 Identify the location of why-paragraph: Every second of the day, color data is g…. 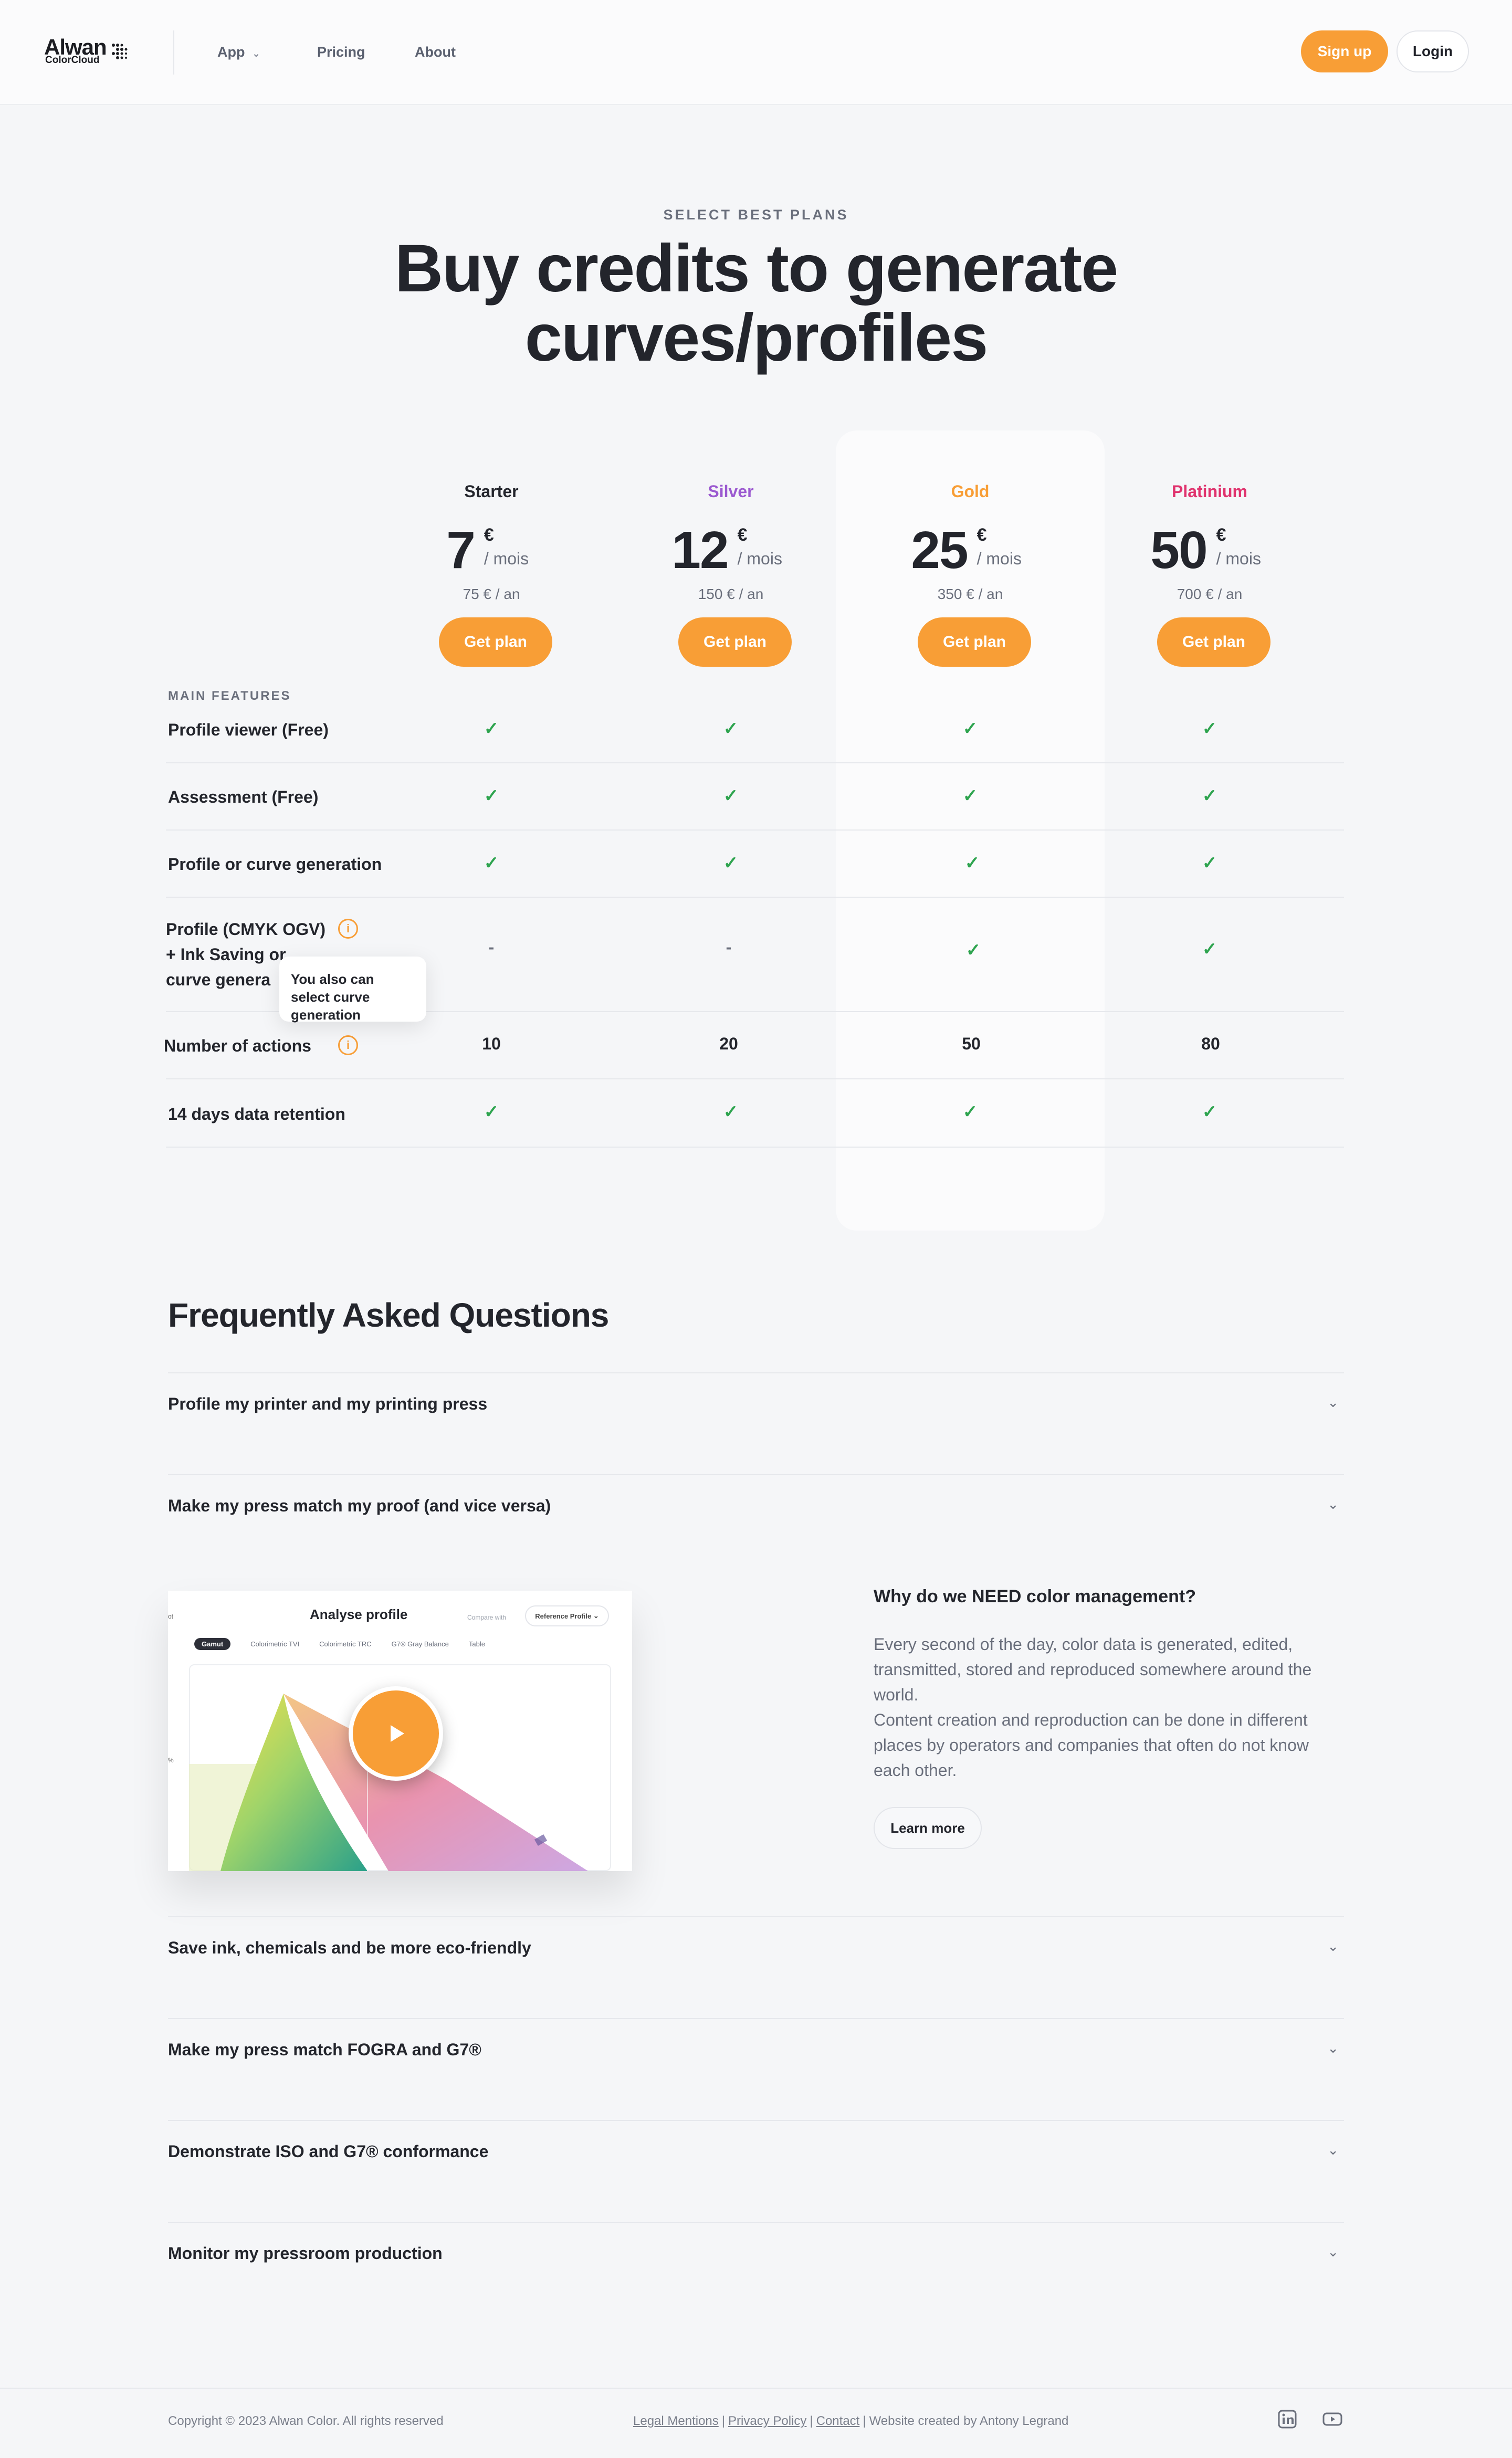
(1093, 1669).